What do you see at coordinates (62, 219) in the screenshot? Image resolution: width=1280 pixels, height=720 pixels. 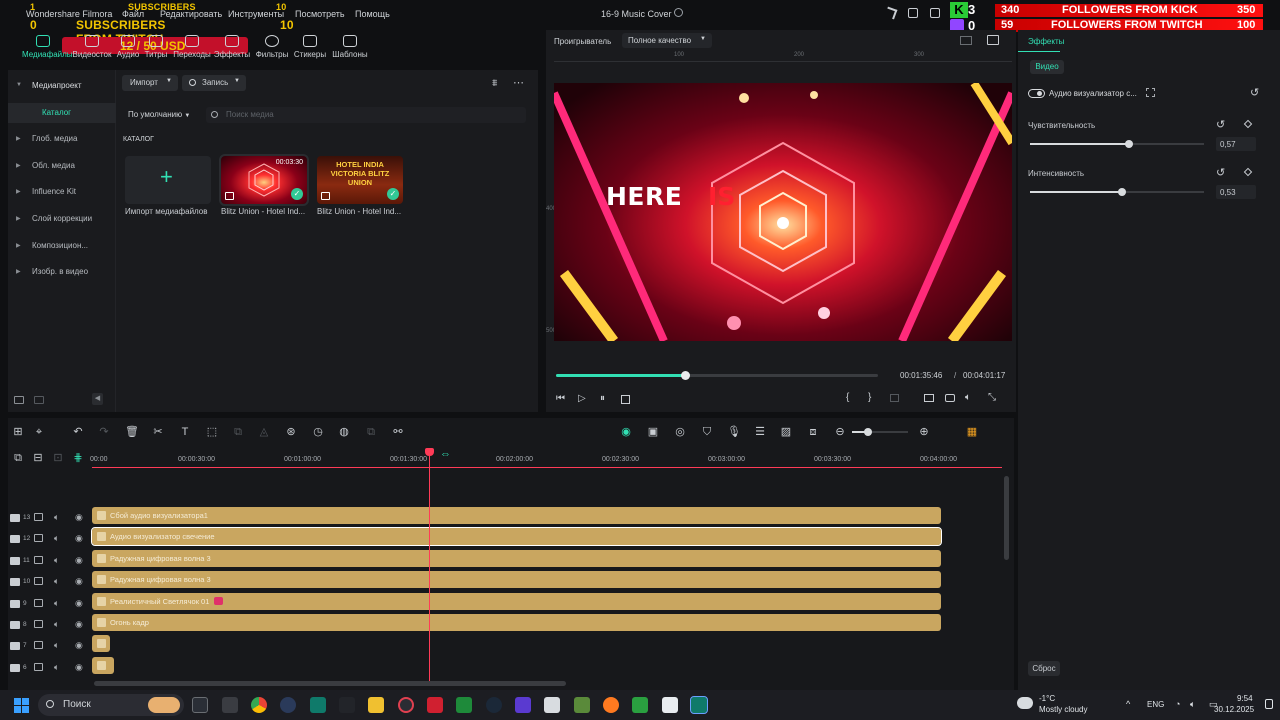 I see `sidebar-item-adjustment-layer: ▶ Слой коррекции` at bounding box center [62, 219].